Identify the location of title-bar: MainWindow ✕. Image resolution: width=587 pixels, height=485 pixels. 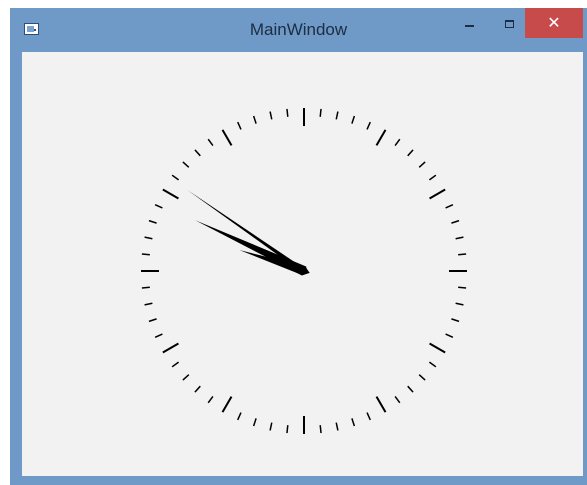
(298, 29).